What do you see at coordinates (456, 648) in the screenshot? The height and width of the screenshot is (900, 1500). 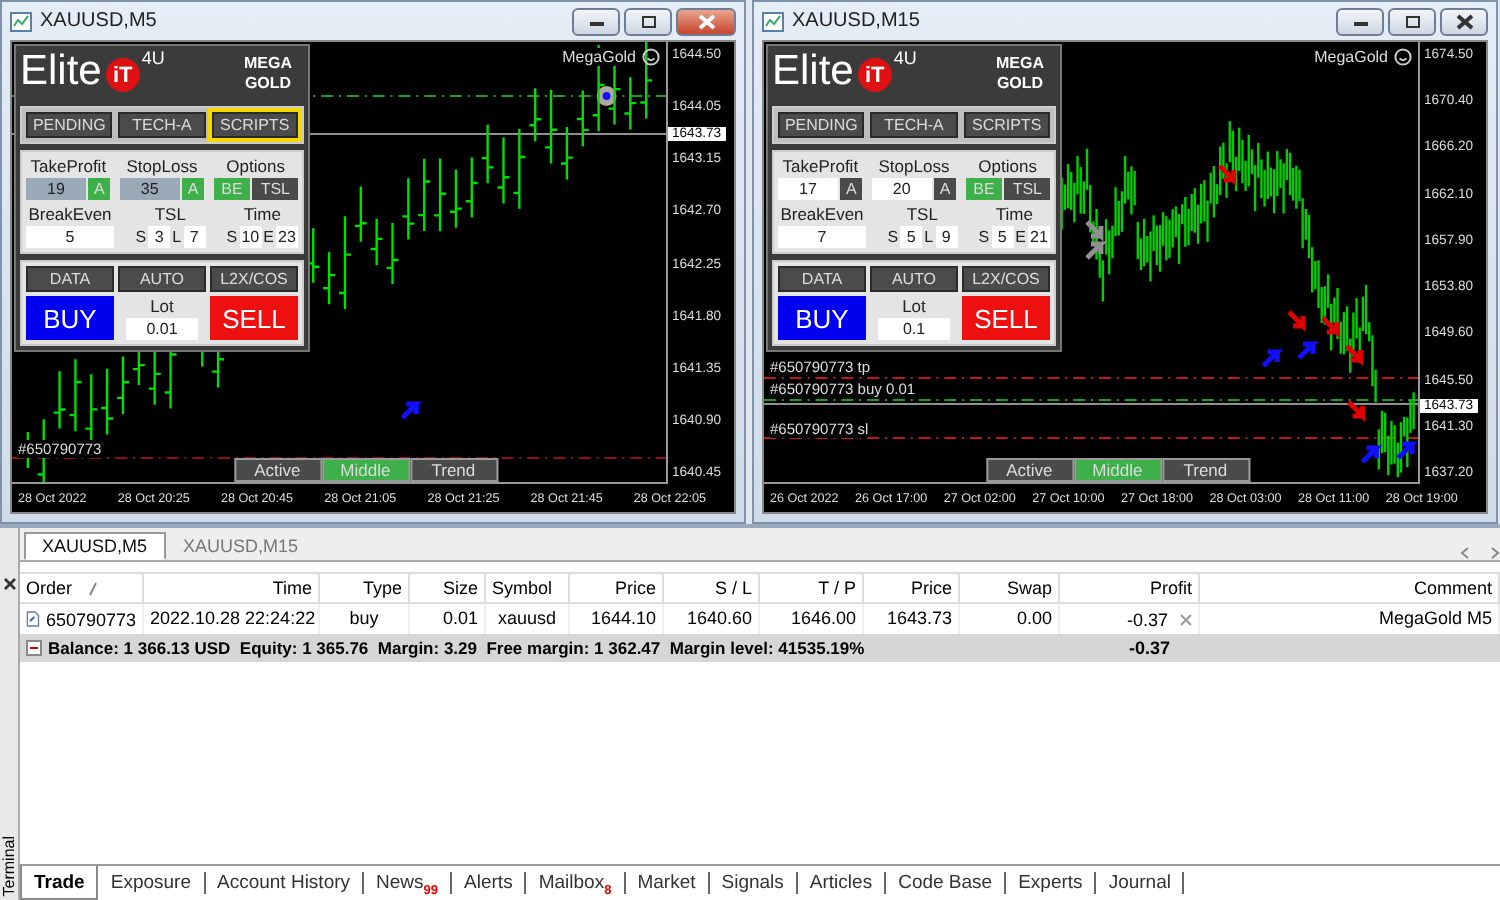 I see `account-summary: Balance: 1 366.13 USD Equity: 1 365.76 Margin: 3.29 Free margin: 1 362.47 Margin level: 41535.19%` at bounding box center [456, 648].